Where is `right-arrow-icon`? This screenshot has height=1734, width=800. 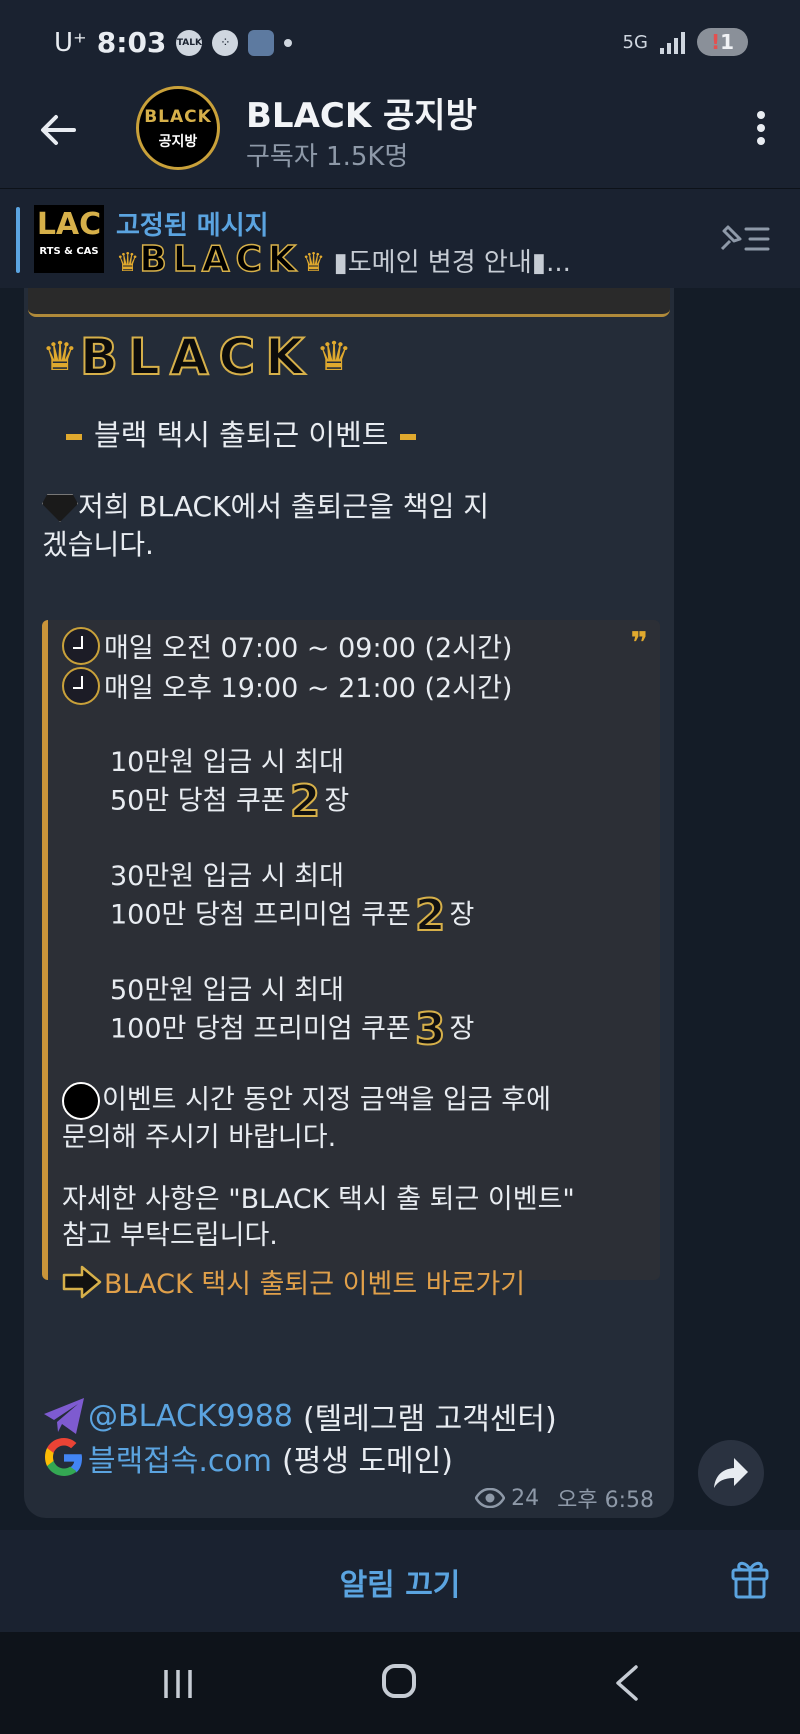 right-arrow-icon is located at coordinates (82, 1281).